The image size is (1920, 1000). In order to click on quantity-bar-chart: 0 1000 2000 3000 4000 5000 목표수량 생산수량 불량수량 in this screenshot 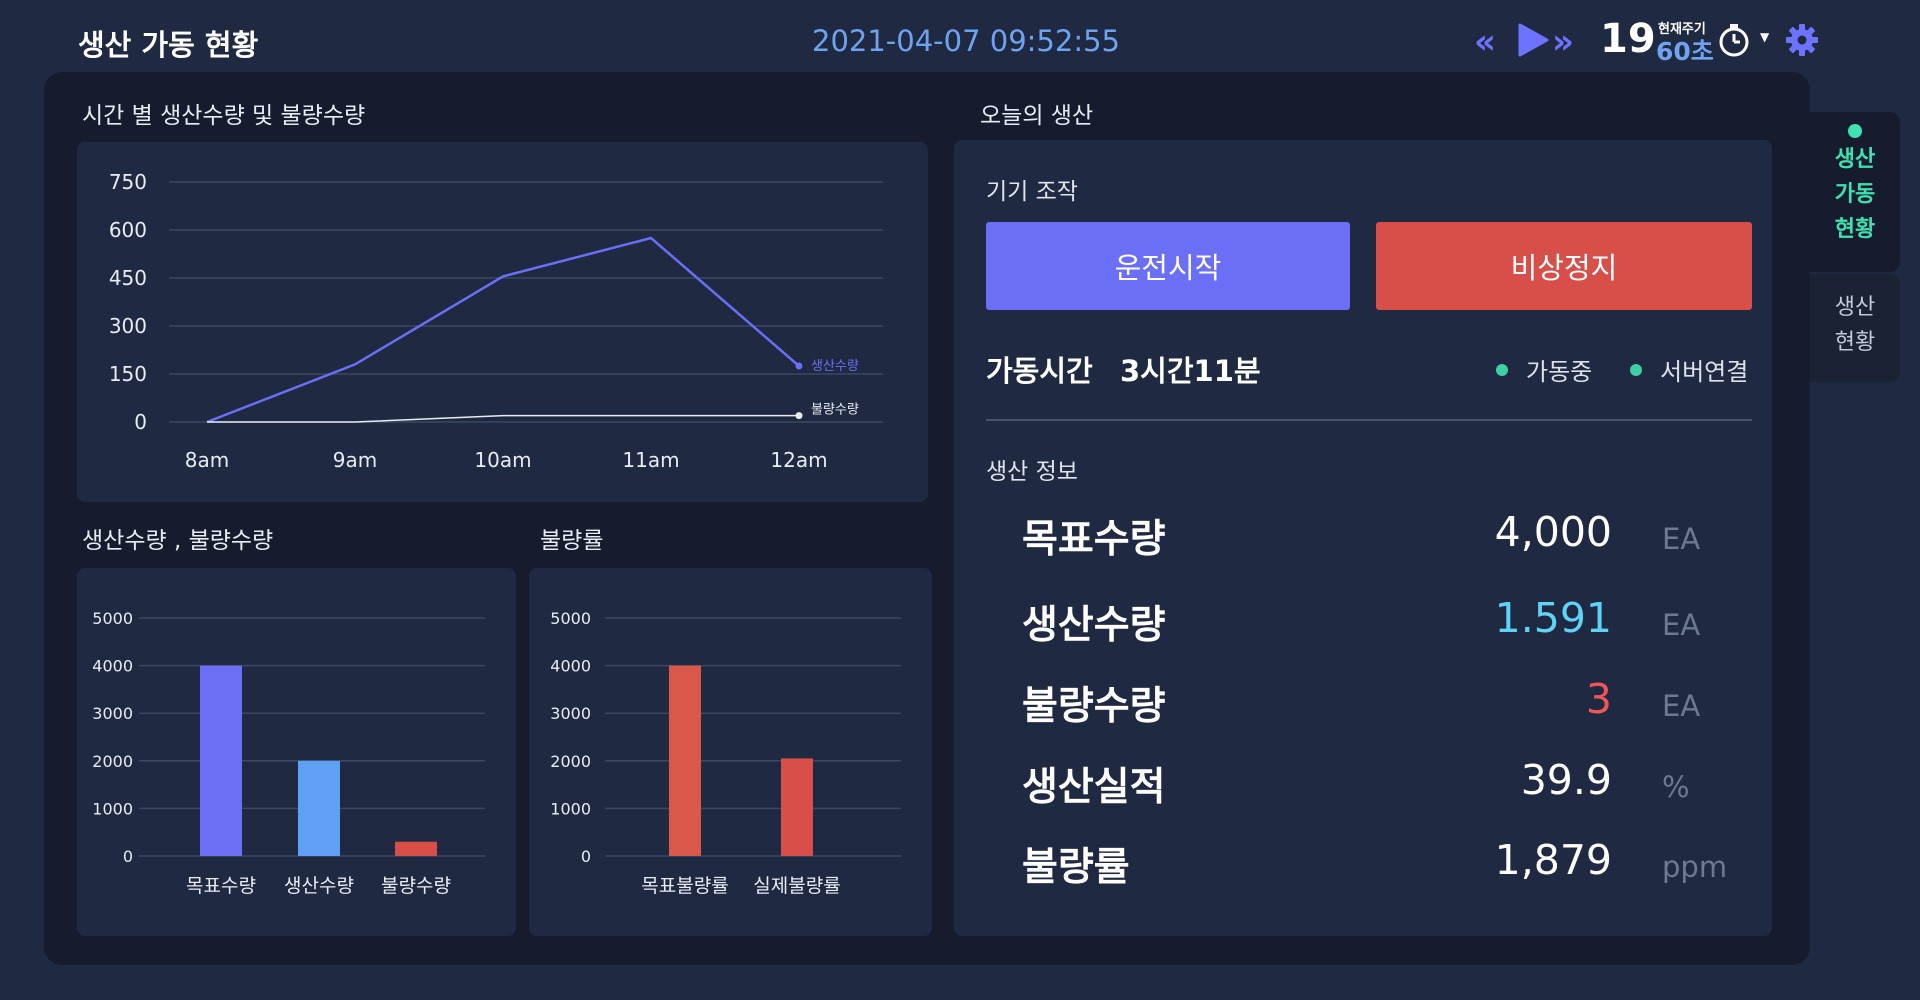, I will do `click(288, 753)`.